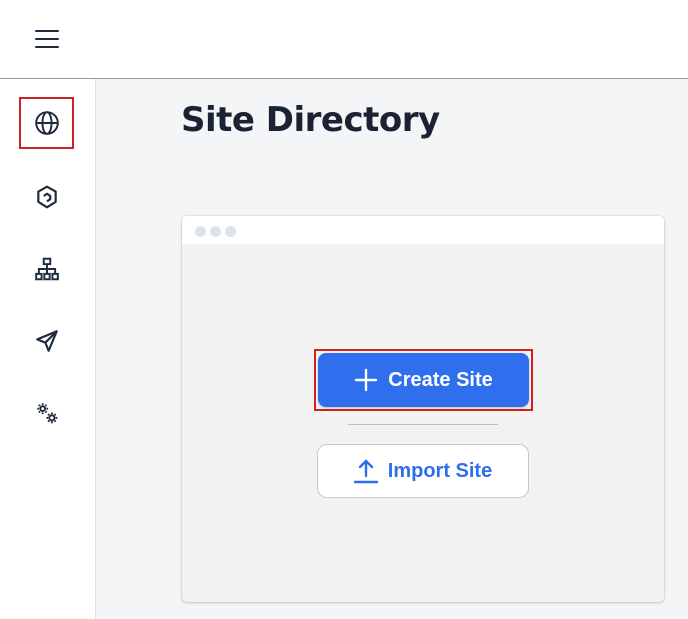 This screenshot has height=619, width=688. I want to click on hexagon-link-icon, so click(46, 197).